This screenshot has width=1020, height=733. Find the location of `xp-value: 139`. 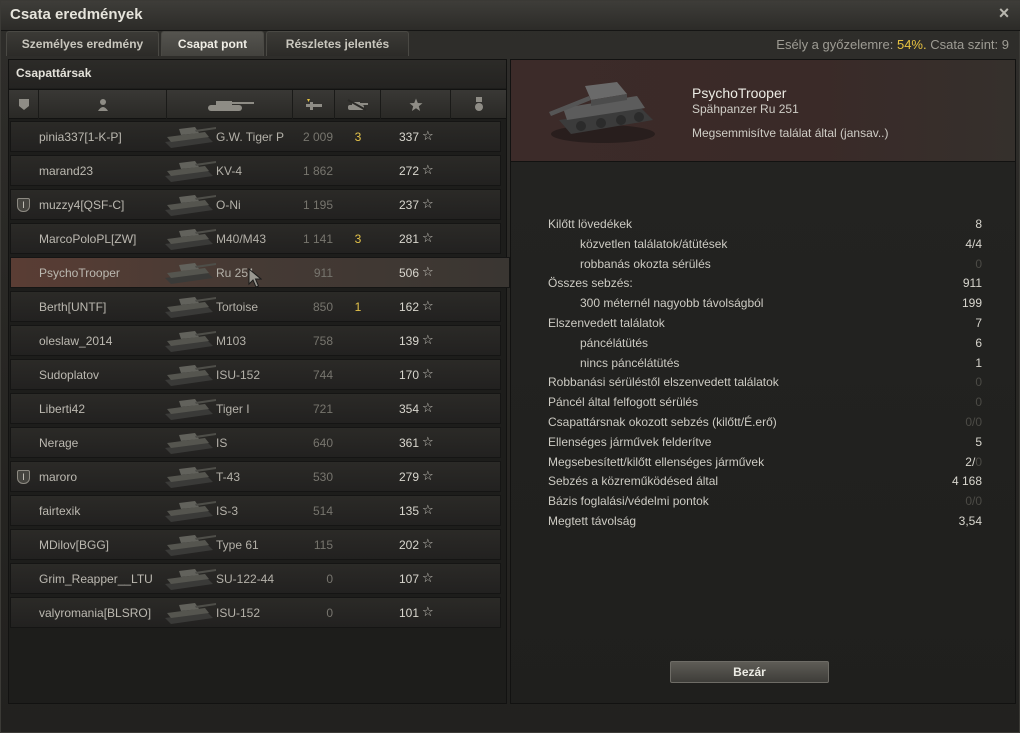

xp-value: 139 is located at coordinates (408, 341).